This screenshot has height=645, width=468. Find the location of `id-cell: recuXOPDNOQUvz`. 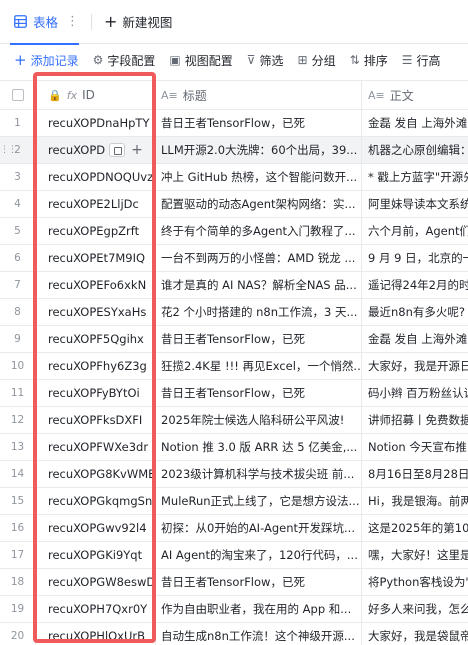

id-cell: recuXOPDNOQUvz is located at coordinates (96, 177).